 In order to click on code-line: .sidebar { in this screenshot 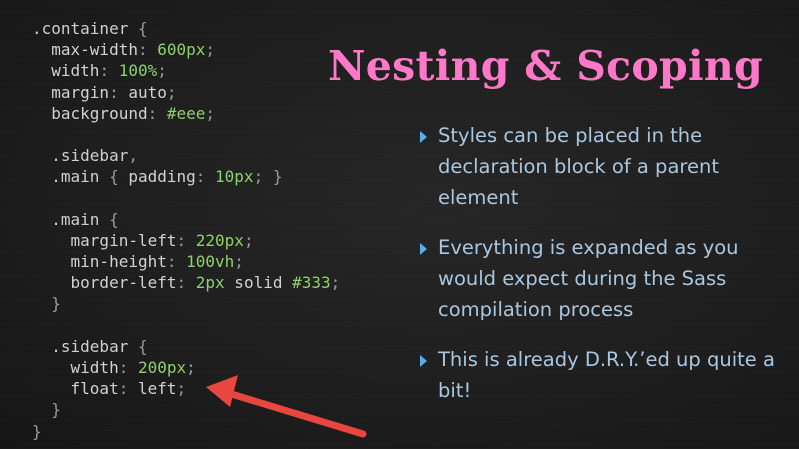, I will do `click(186, 346)`.